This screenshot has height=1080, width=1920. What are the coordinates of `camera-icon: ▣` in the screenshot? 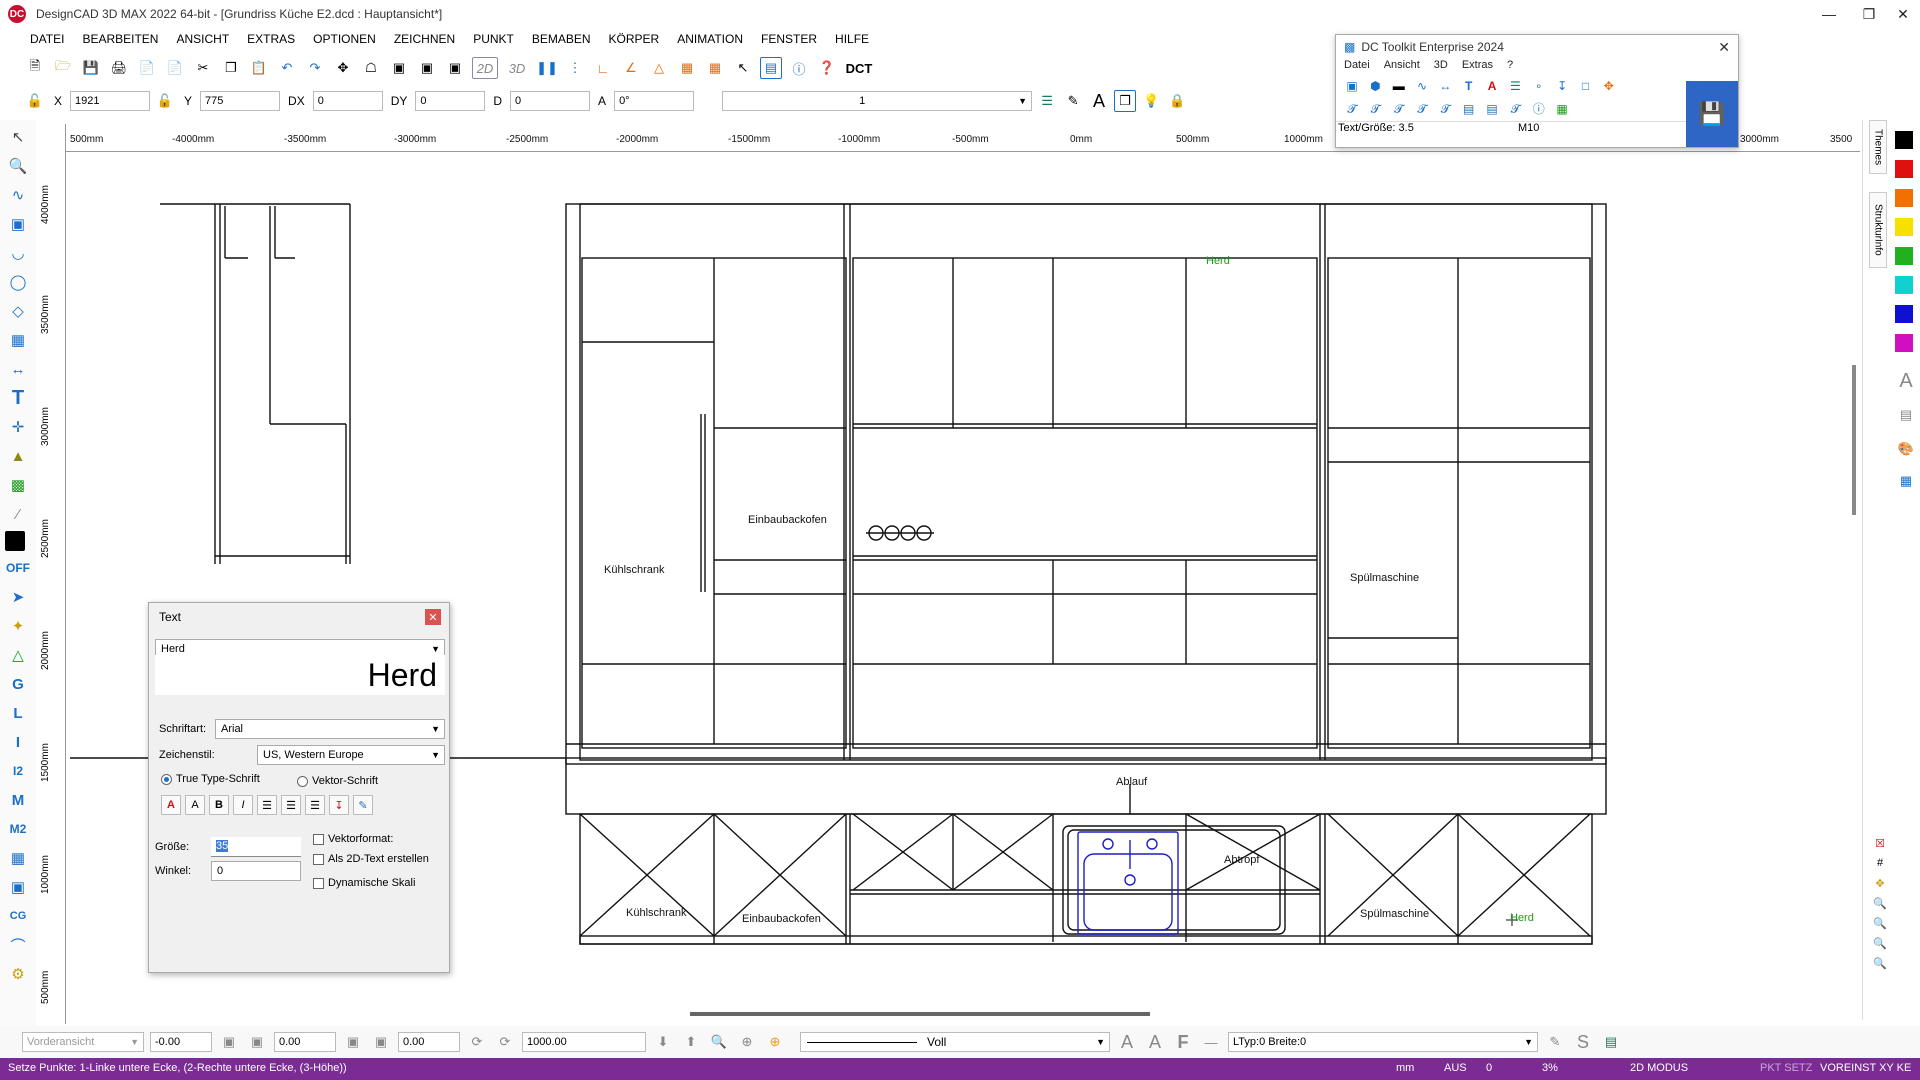 It's located at (229, 1042).